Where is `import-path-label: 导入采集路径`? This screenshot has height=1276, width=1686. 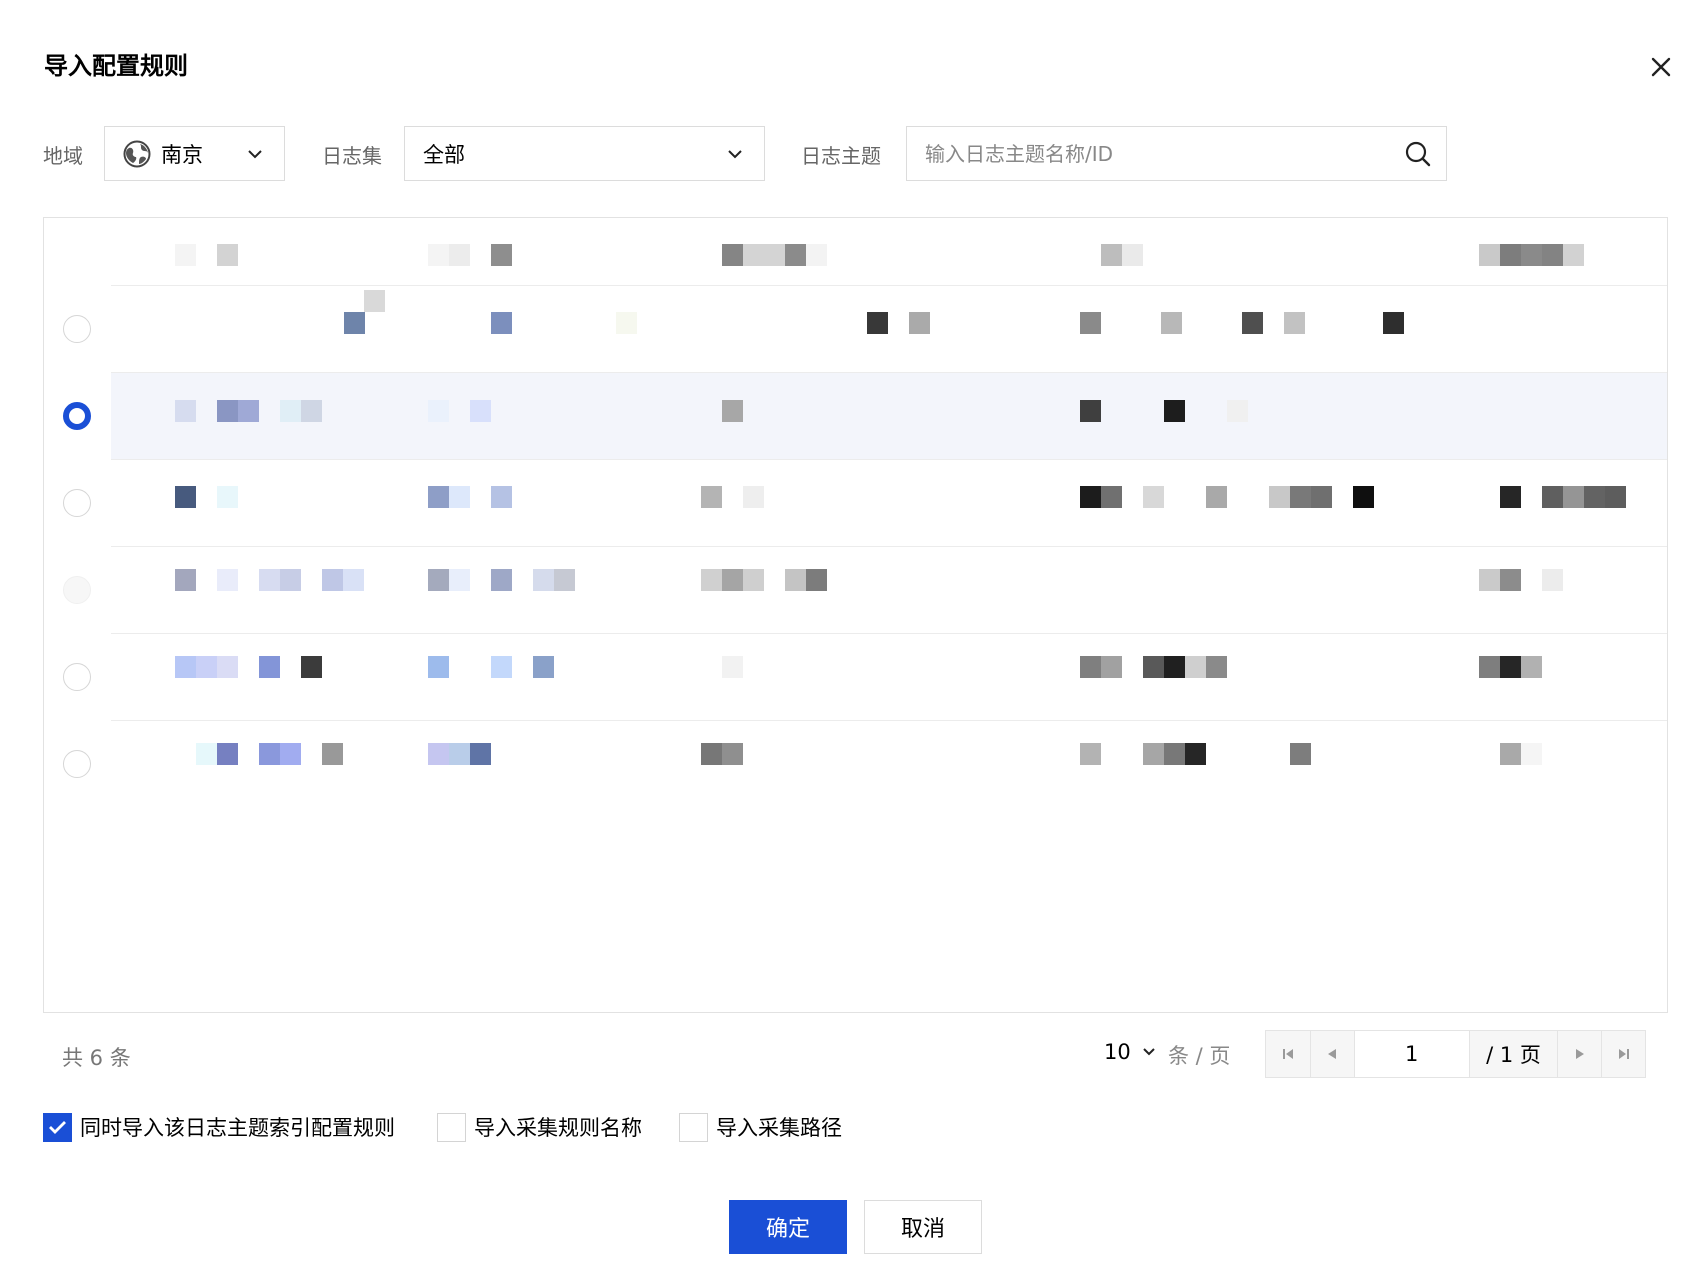 import-path-label: 导入采集路径 is located at coordinates (779, 1128).